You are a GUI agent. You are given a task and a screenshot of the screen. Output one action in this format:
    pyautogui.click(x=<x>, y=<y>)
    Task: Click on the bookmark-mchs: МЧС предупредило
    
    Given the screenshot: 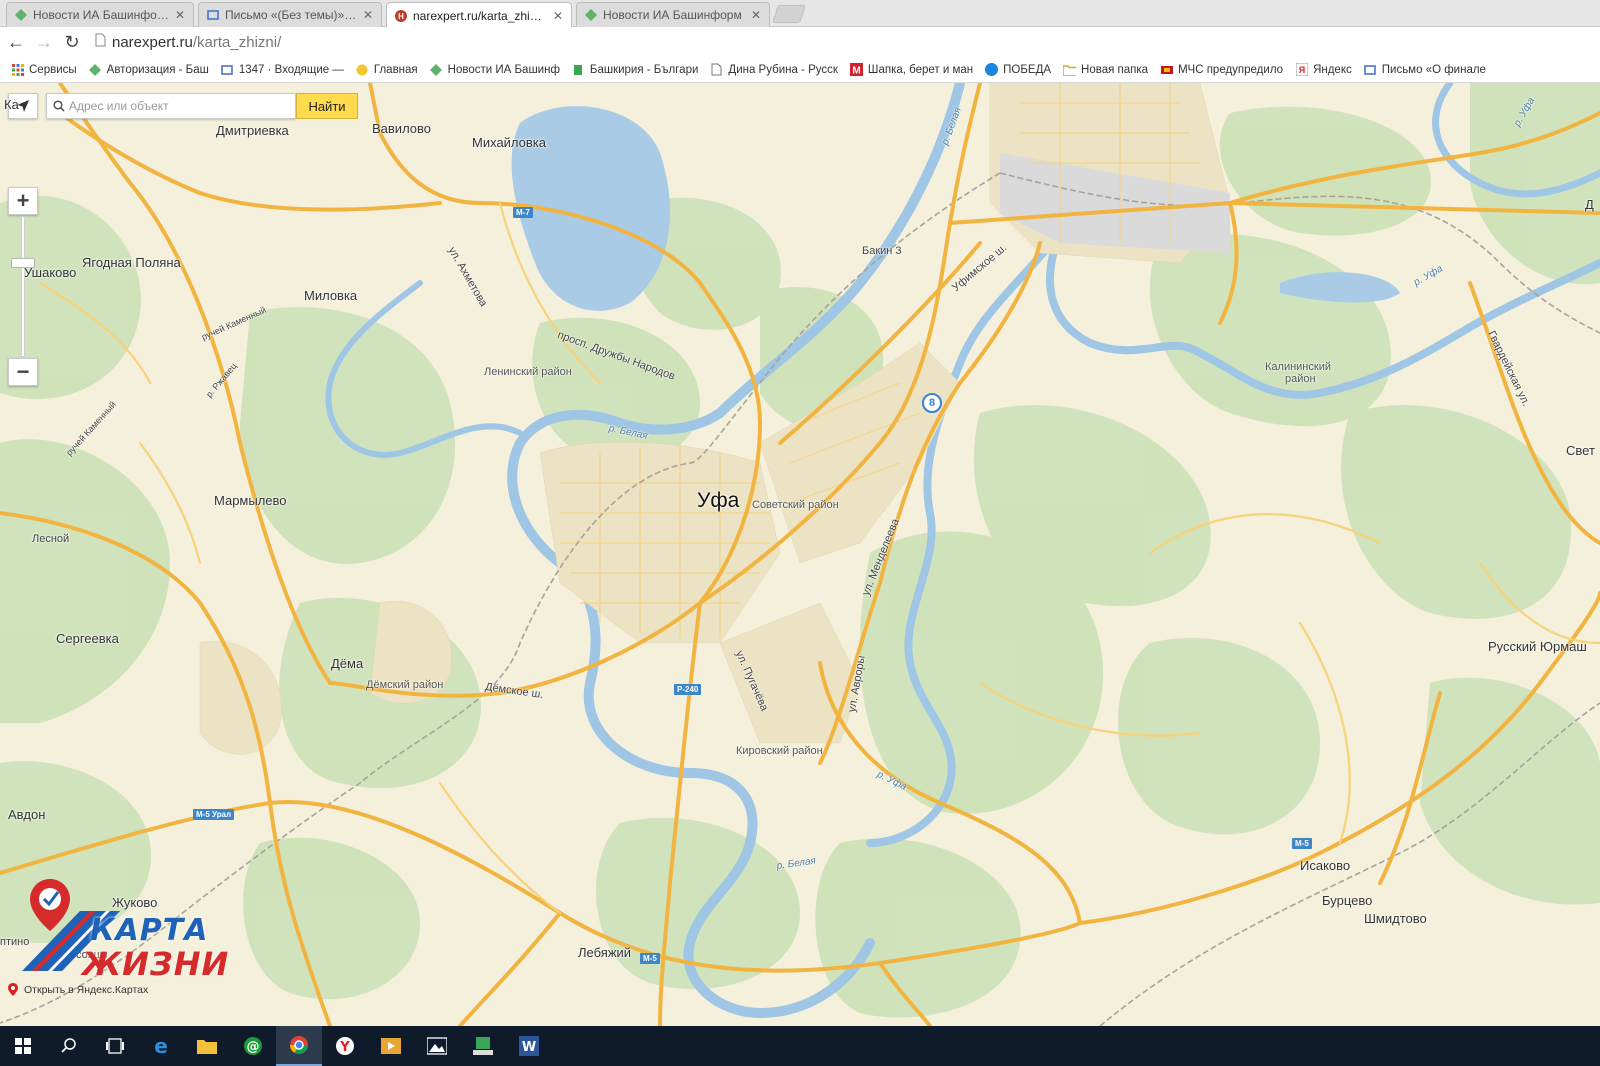 What is the action you would take?
    pyautogui.click(x=1221, y=69)
    